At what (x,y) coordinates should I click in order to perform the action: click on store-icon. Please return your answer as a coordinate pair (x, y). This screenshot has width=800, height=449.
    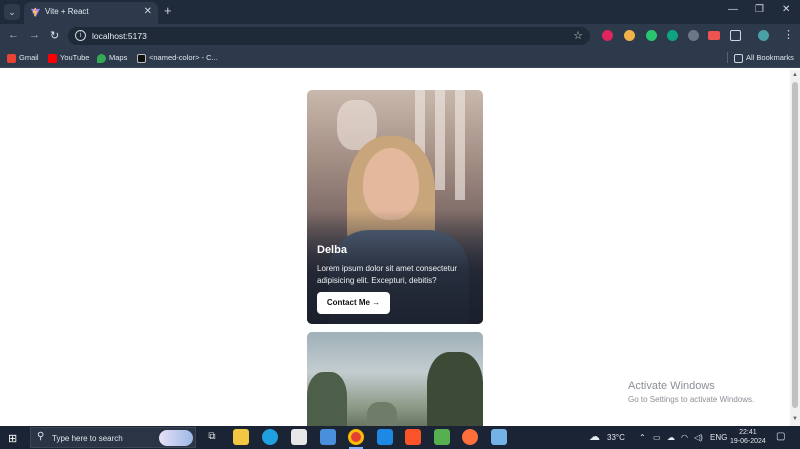
    Looking at the image, I should click on (299, 437).